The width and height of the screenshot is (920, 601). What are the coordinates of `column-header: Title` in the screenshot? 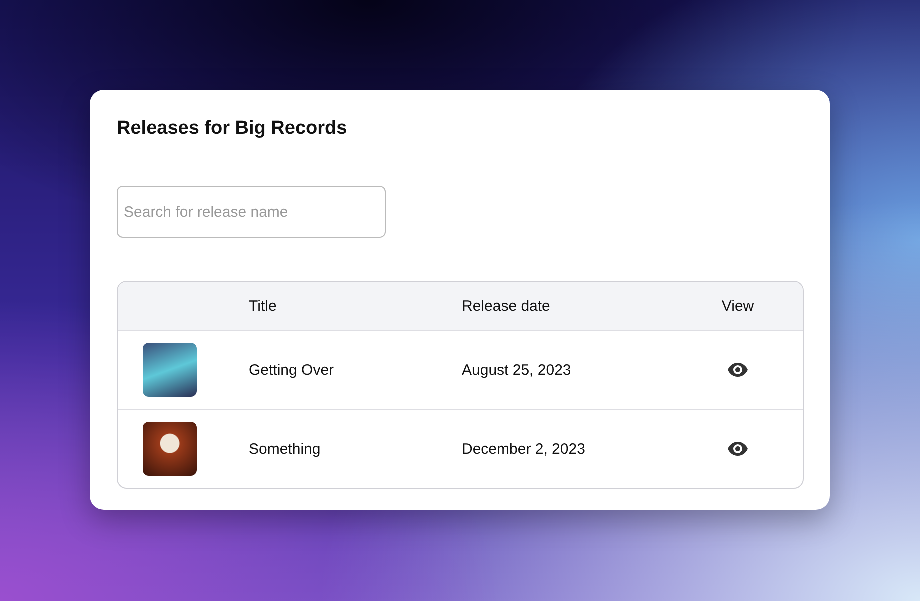 It's located at (263, 306).